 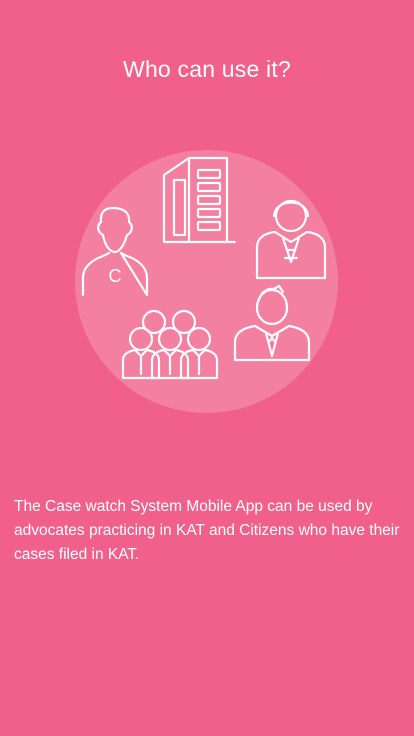 I want to click on group-of-people-icon, so click(x=170, y=344).